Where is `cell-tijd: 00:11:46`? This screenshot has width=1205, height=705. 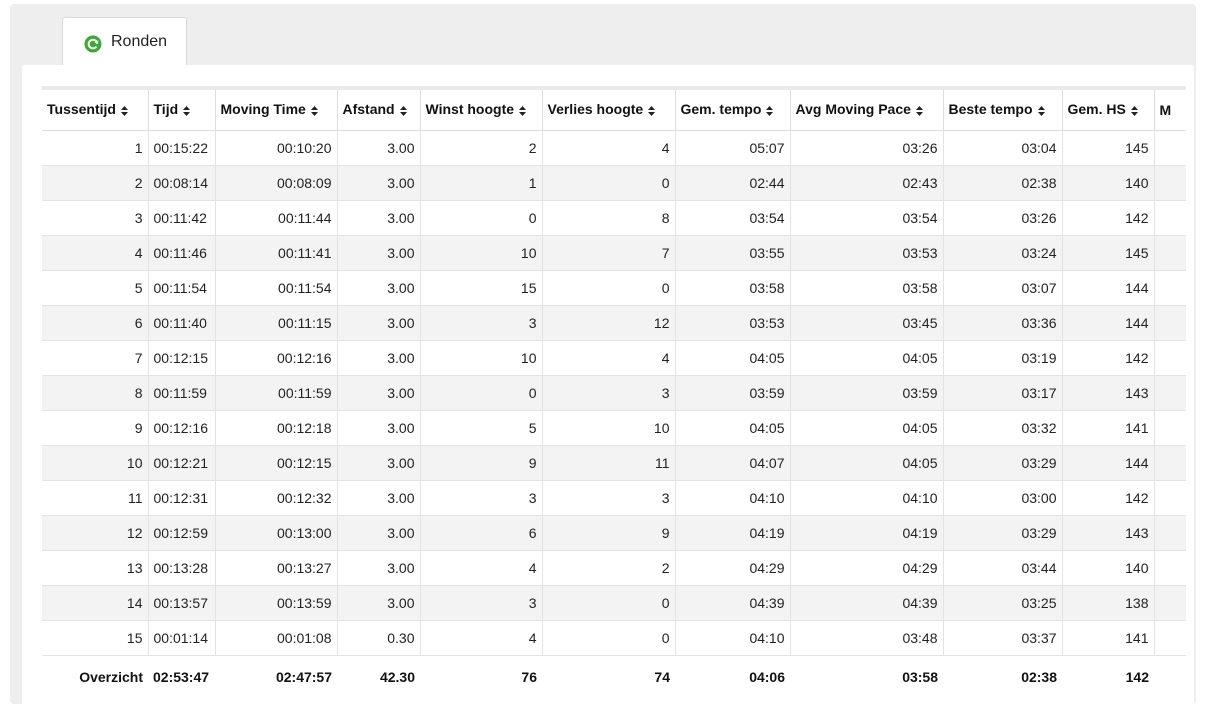 cell-tijd: 00:11:46 is located at coordinates (182, 253).